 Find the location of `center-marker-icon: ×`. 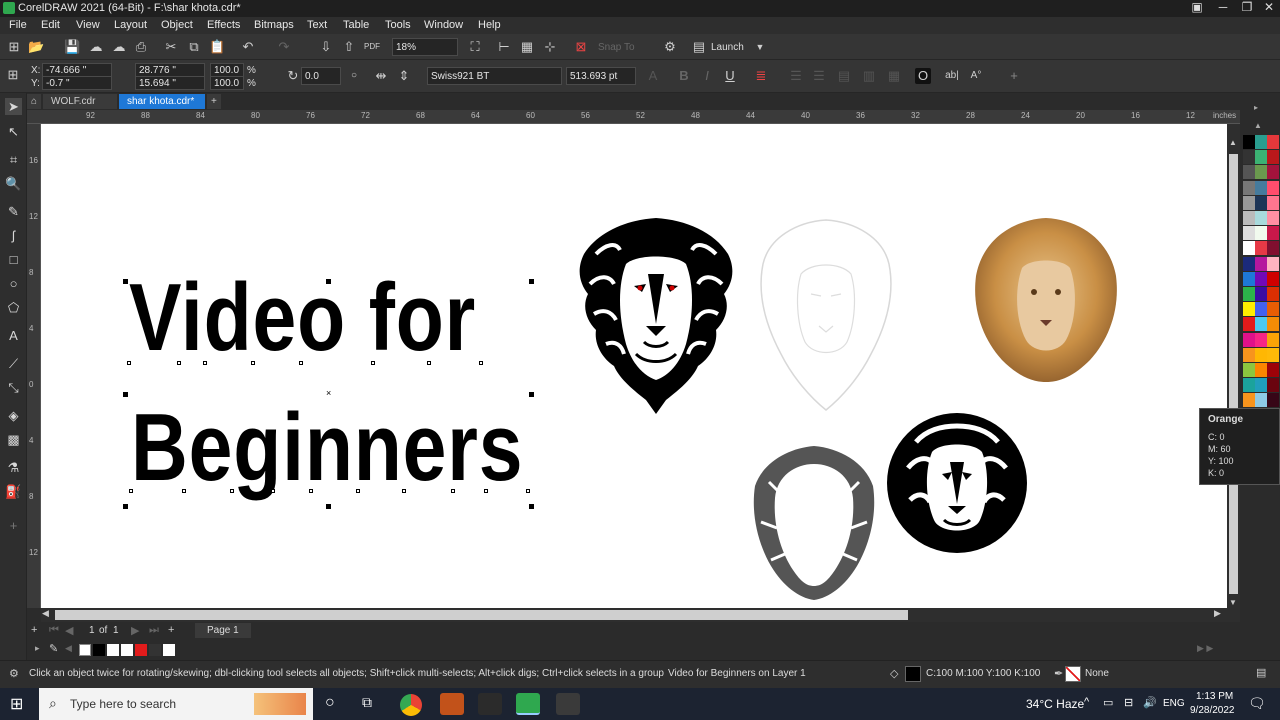

center-marker-icon: × is located at coordinates (328, 393).